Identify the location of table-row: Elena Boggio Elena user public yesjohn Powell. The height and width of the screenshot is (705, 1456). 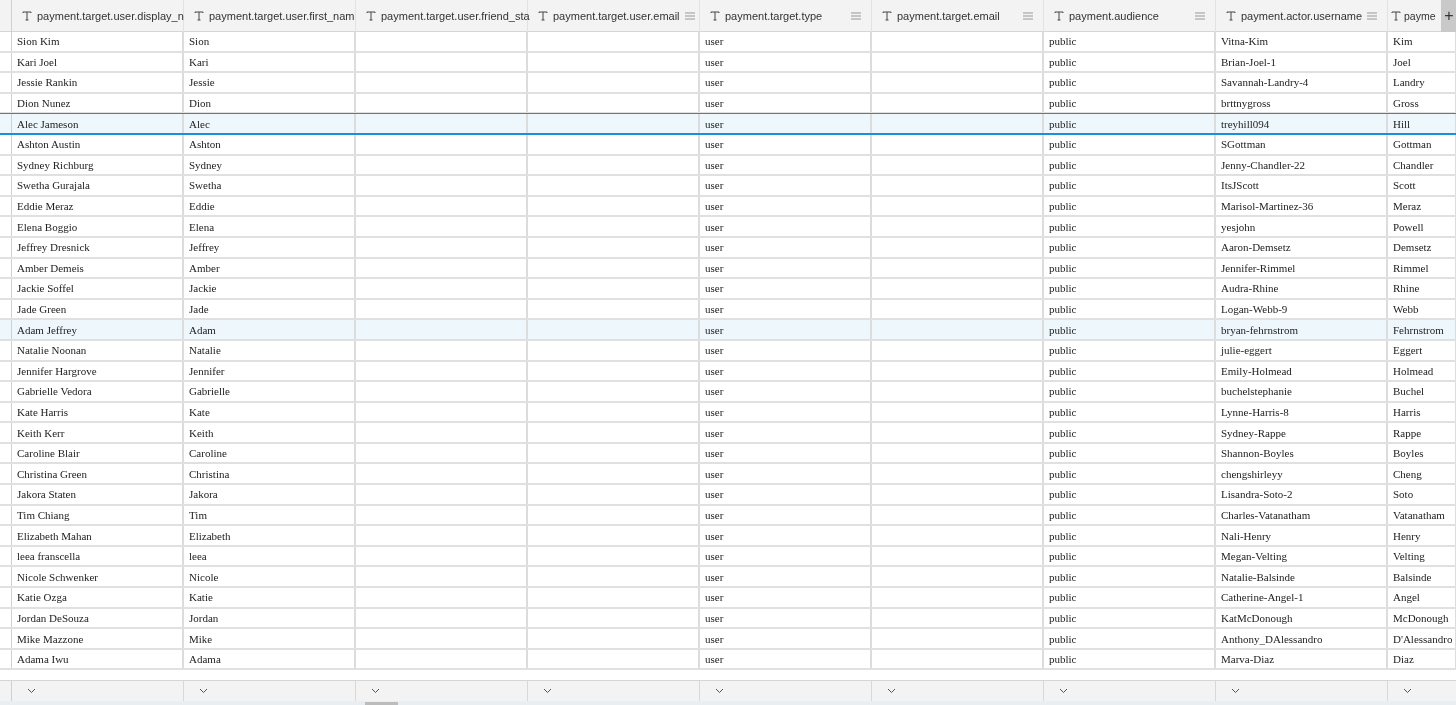
(728, 227).